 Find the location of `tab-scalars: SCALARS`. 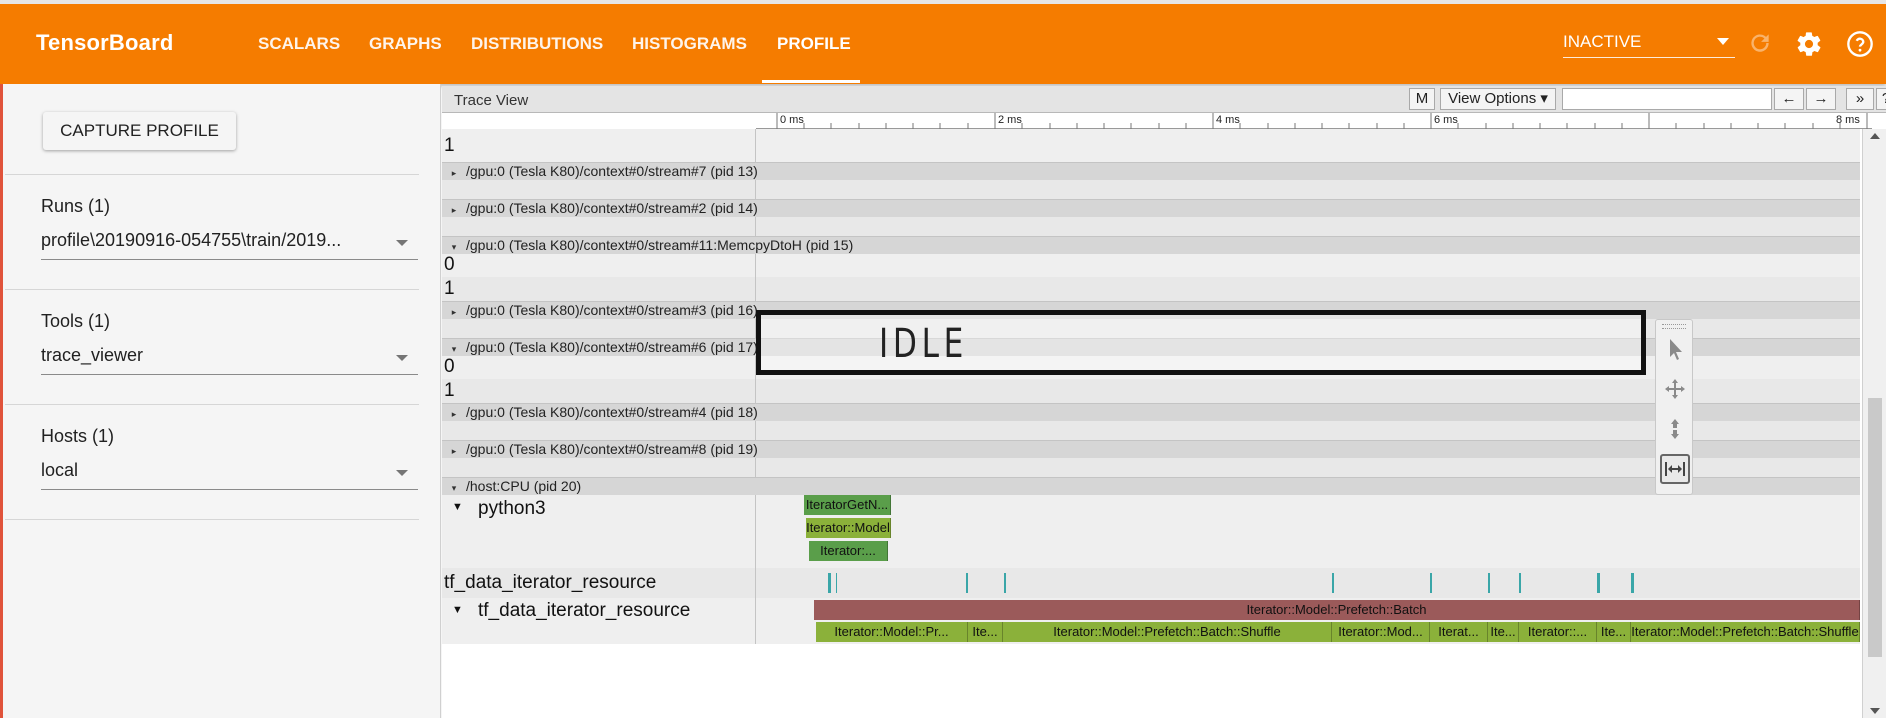

tab-scalars: SCALARS is located at coordinates (299, 44).